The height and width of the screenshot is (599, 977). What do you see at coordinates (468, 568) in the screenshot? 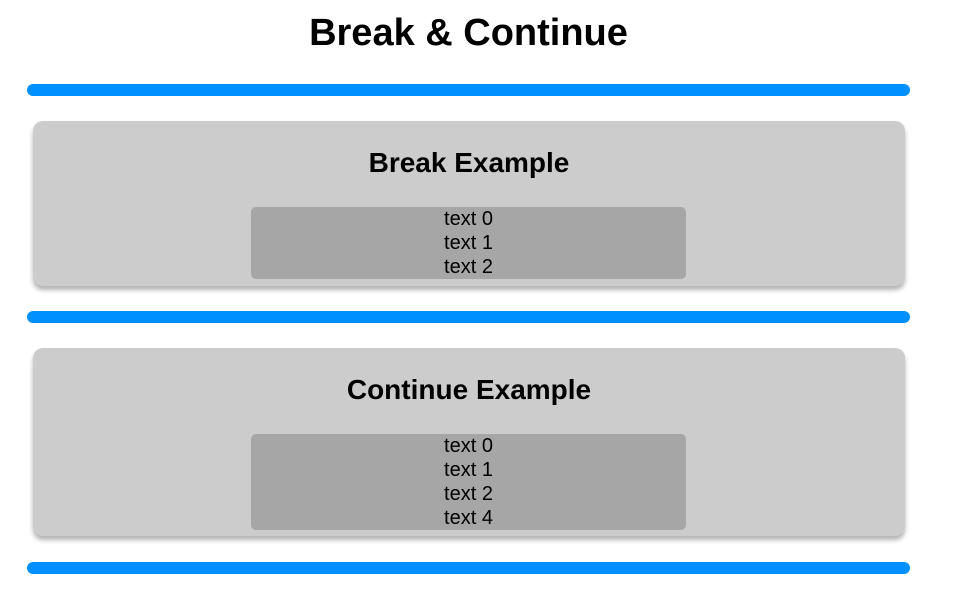
I see `divider-bottom` at bounding box center [468, 568].